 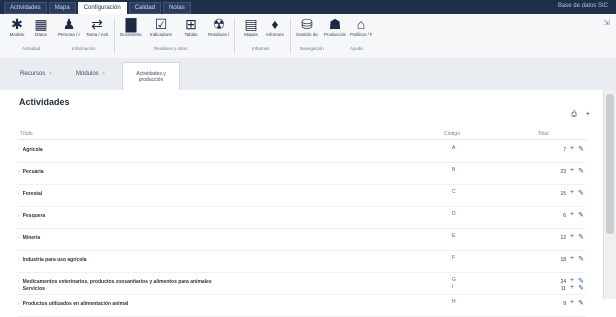 I want to click on print-icon: ⎙, so click(x=574, y=115).